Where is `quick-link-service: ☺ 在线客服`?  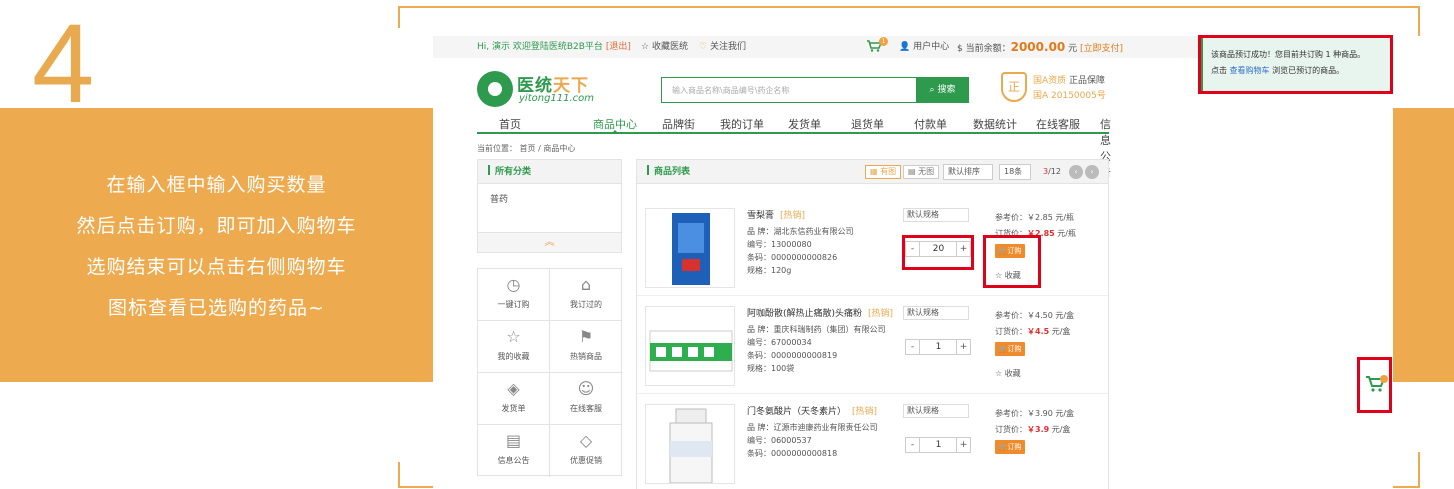 quick-link-service: ☺ 在线客服 is located at coordinates (586, 399).